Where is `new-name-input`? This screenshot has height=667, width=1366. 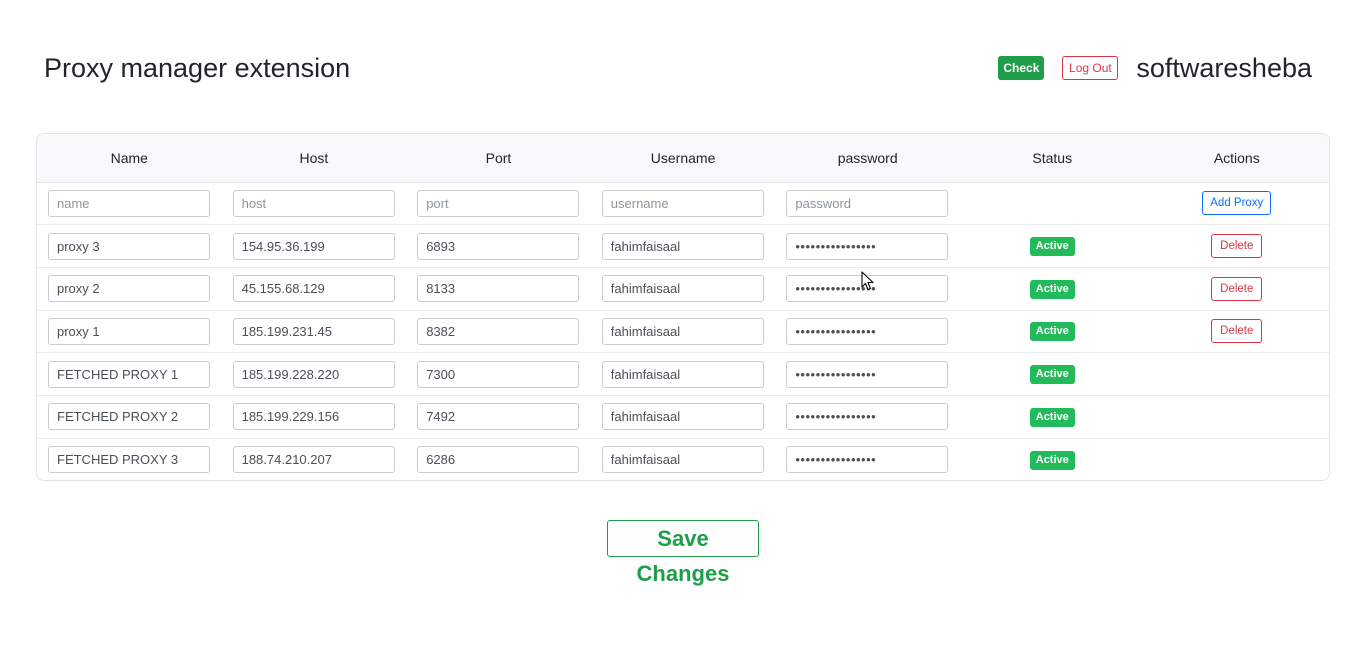 new-name-input is located at coordinates (129, 203).